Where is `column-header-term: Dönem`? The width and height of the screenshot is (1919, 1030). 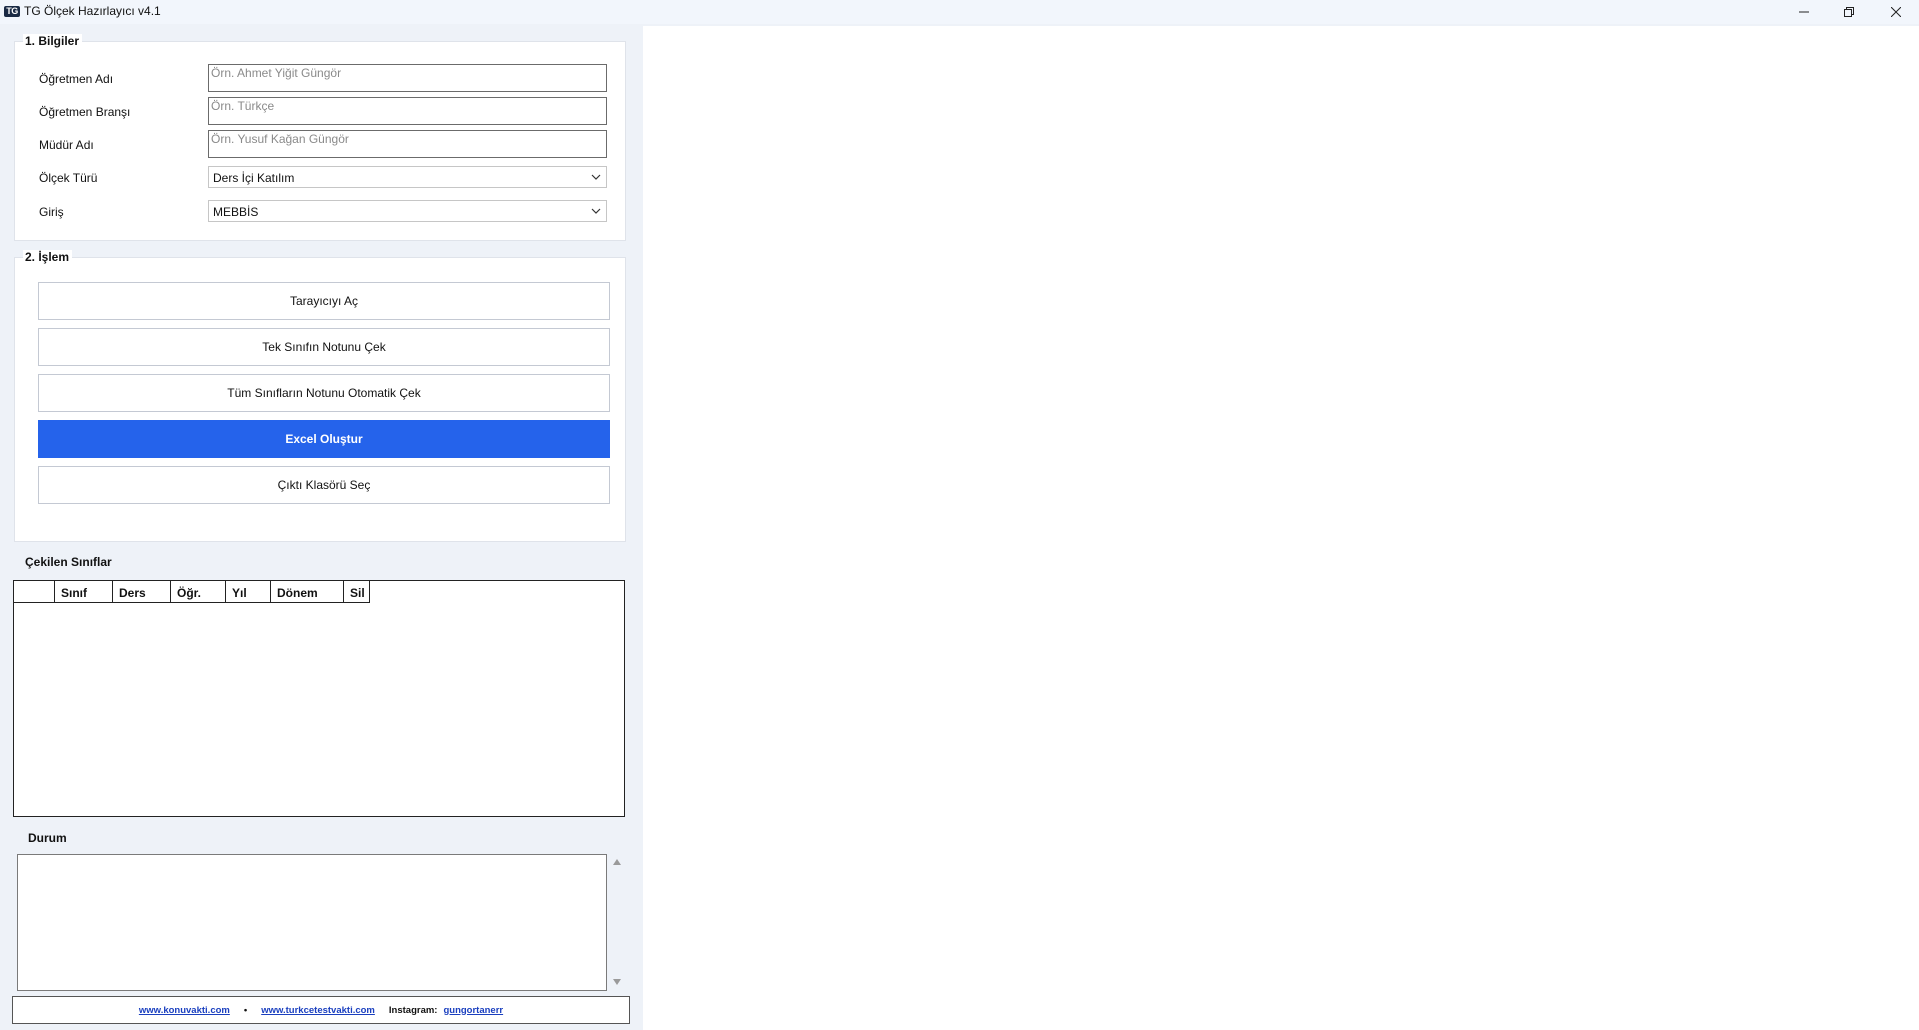
column-header-term: Dönem is located at coordinates (307, 591).